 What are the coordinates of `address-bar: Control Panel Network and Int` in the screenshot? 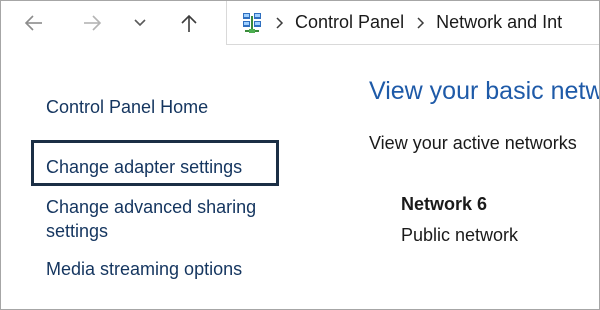 It's located at (412, 23).